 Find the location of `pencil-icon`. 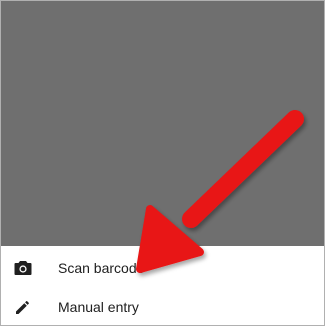

pencil-icon is located at coordinates (23, 307).